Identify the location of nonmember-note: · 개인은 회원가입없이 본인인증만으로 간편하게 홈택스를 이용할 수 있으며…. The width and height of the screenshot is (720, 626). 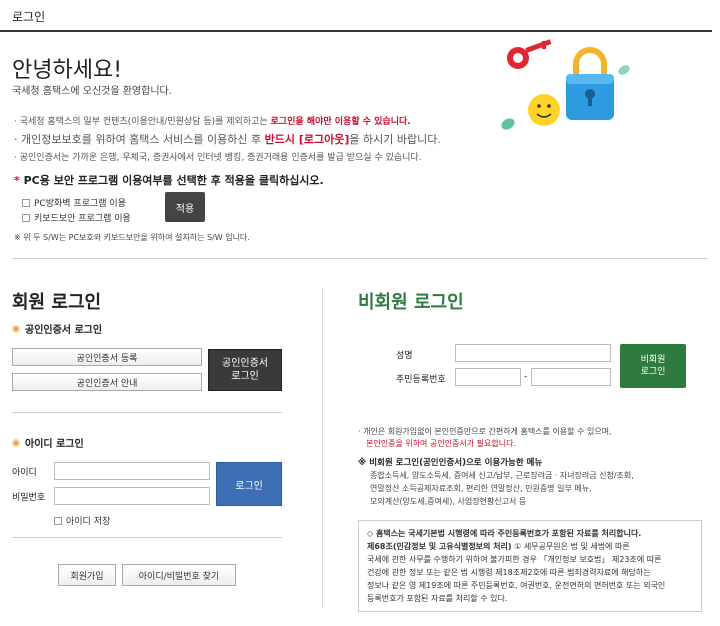
(485, 431).